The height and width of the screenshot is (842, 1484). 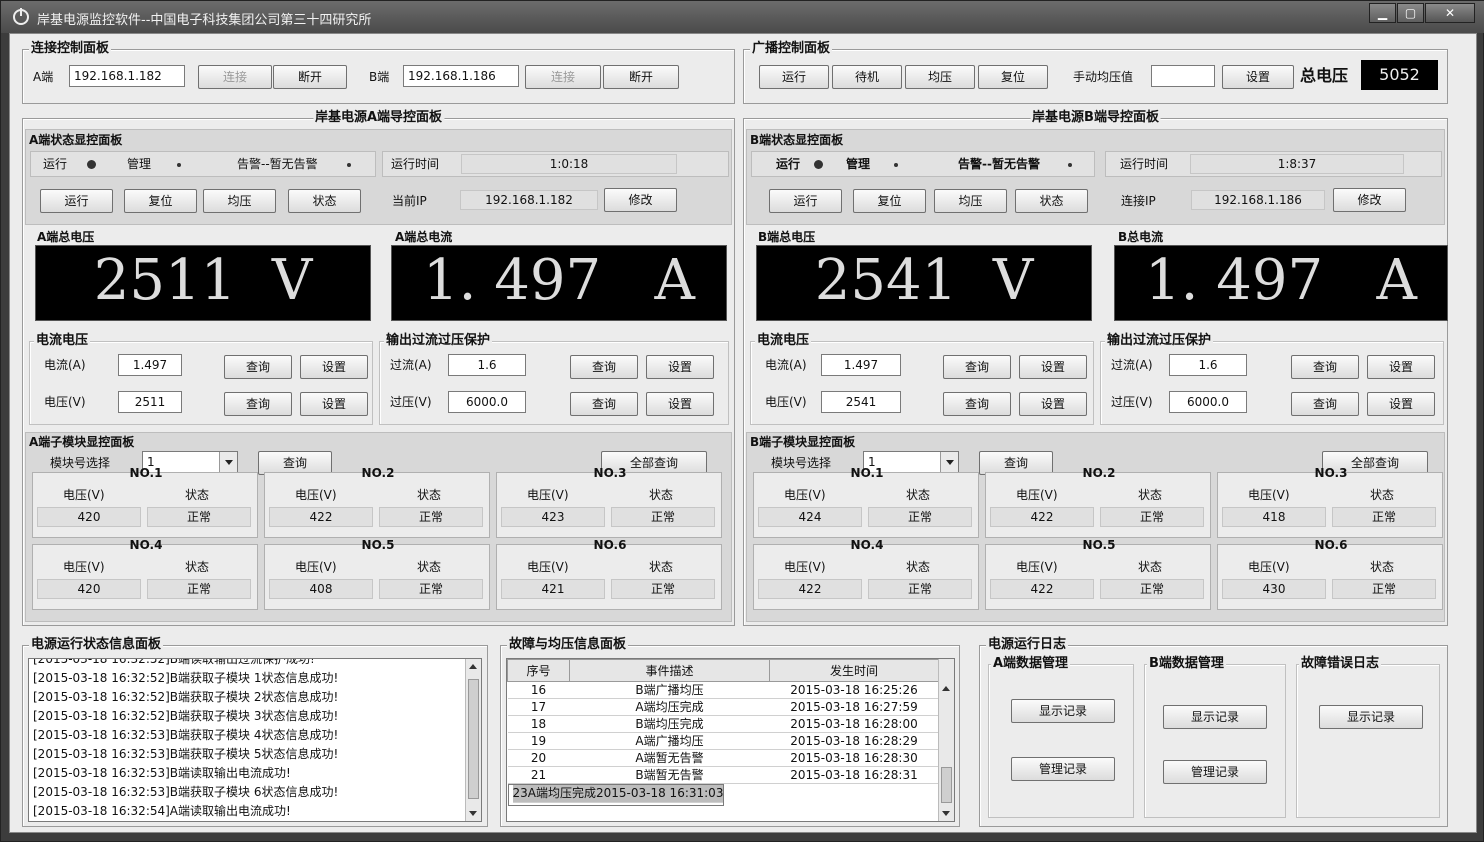 I want to click on a-voltage-set-button: 设置, so click(x=334, y=404).